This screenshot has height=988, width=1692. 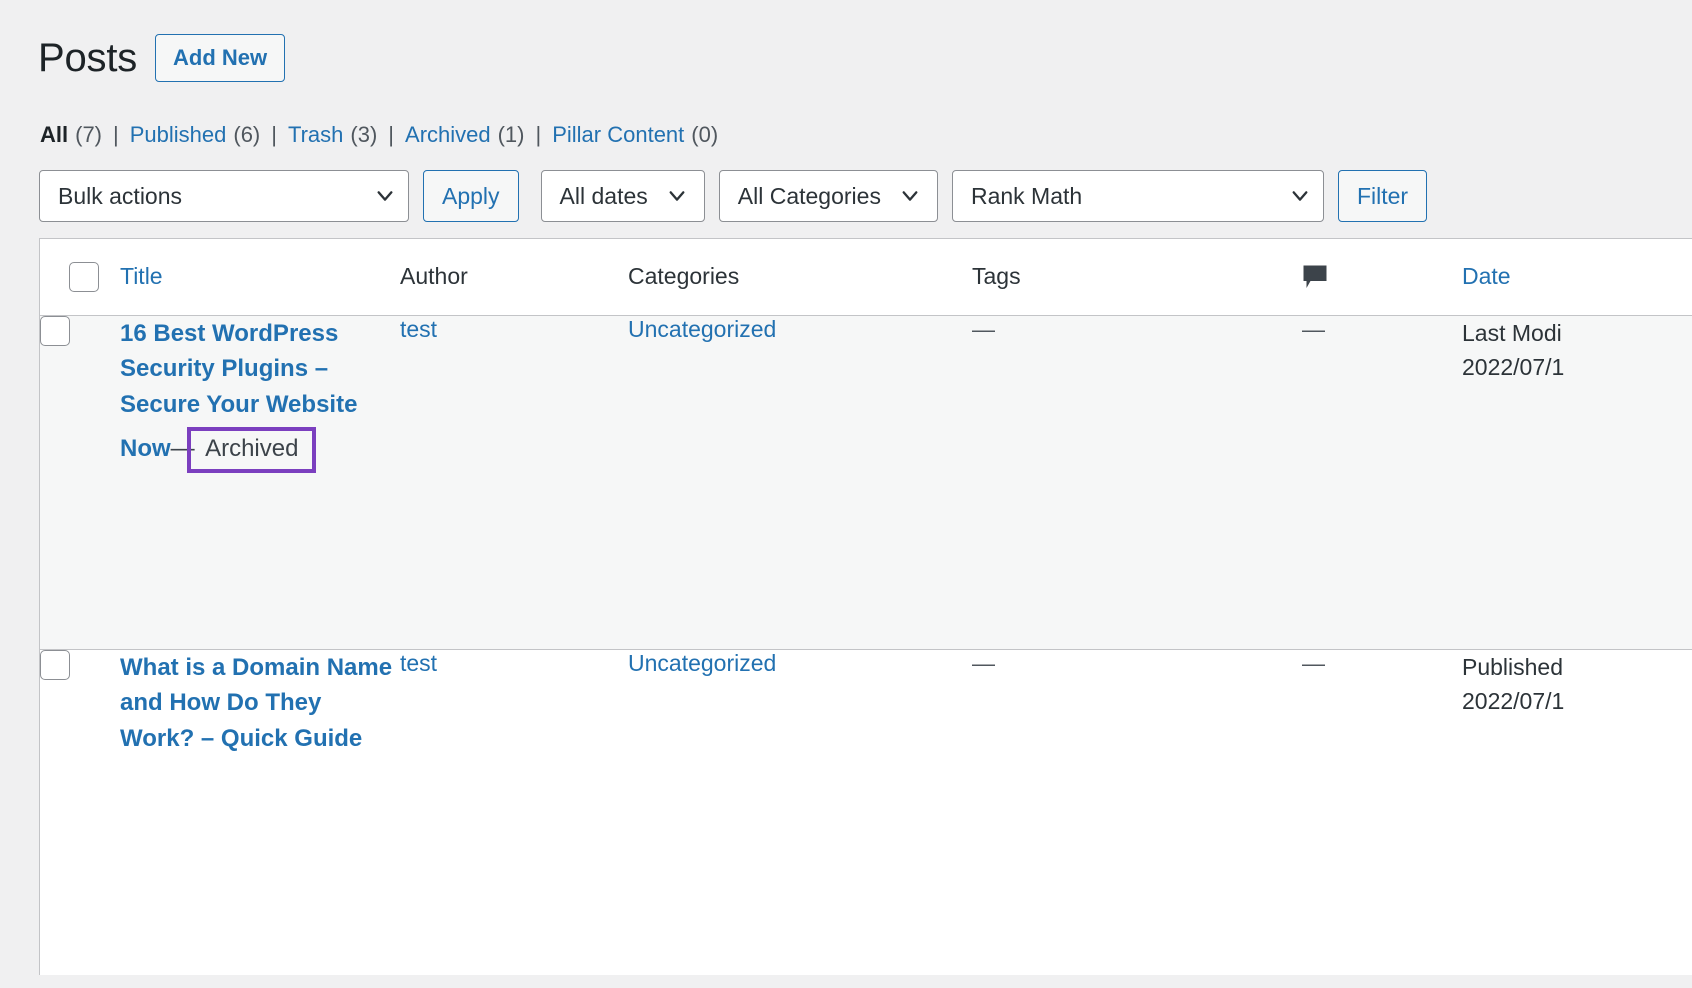 I want to click on archived-status-highlight: Archived, so click(x=252, y=450).